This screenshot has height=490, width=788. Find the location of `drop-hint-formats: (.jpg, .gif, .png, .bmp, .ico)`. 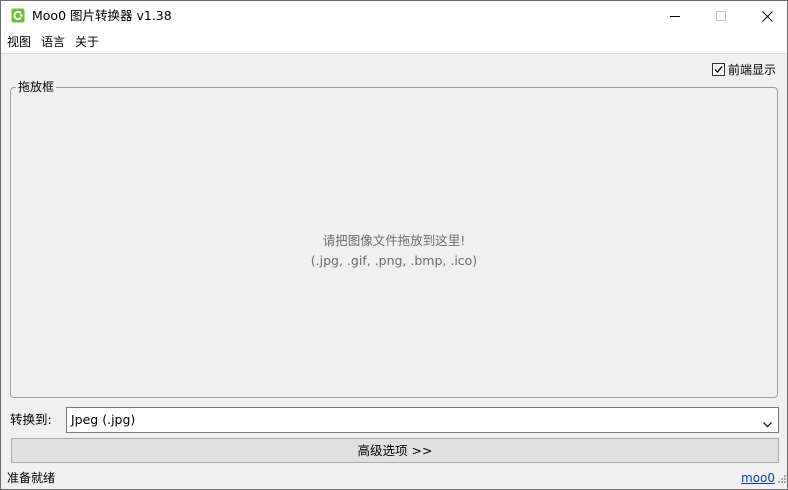

drop-hint-formats: (.jpg, .gif, .png, .bmp, .ico) is located at coordinates (394, 260).